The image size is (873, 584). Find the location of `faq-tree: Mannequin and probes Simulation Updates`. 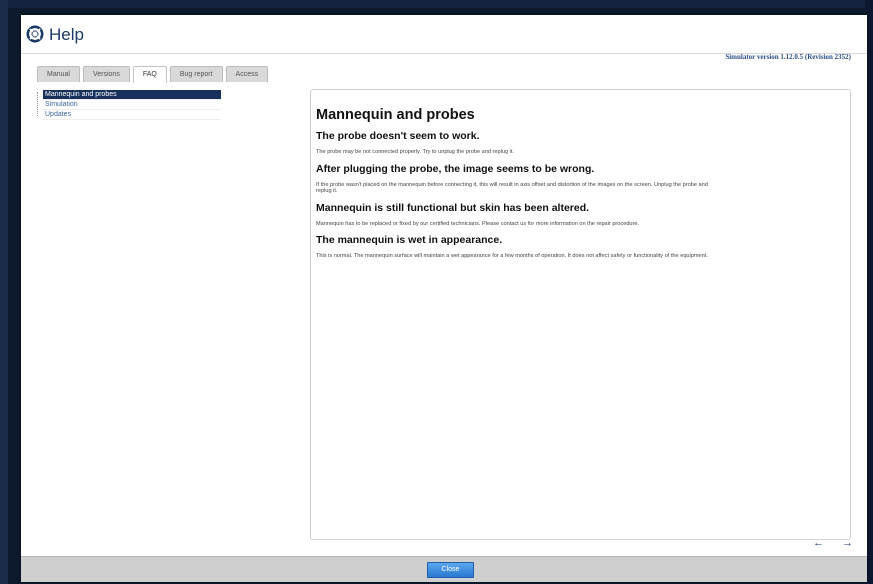

faq-tree: Mannequin and probes Simulation Updates is located at coordinates (128, 105).